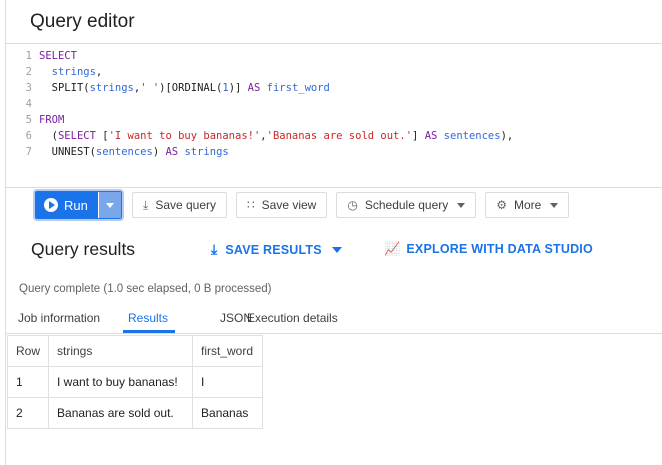  I want to click on line-number: 2, so click(28, 72).